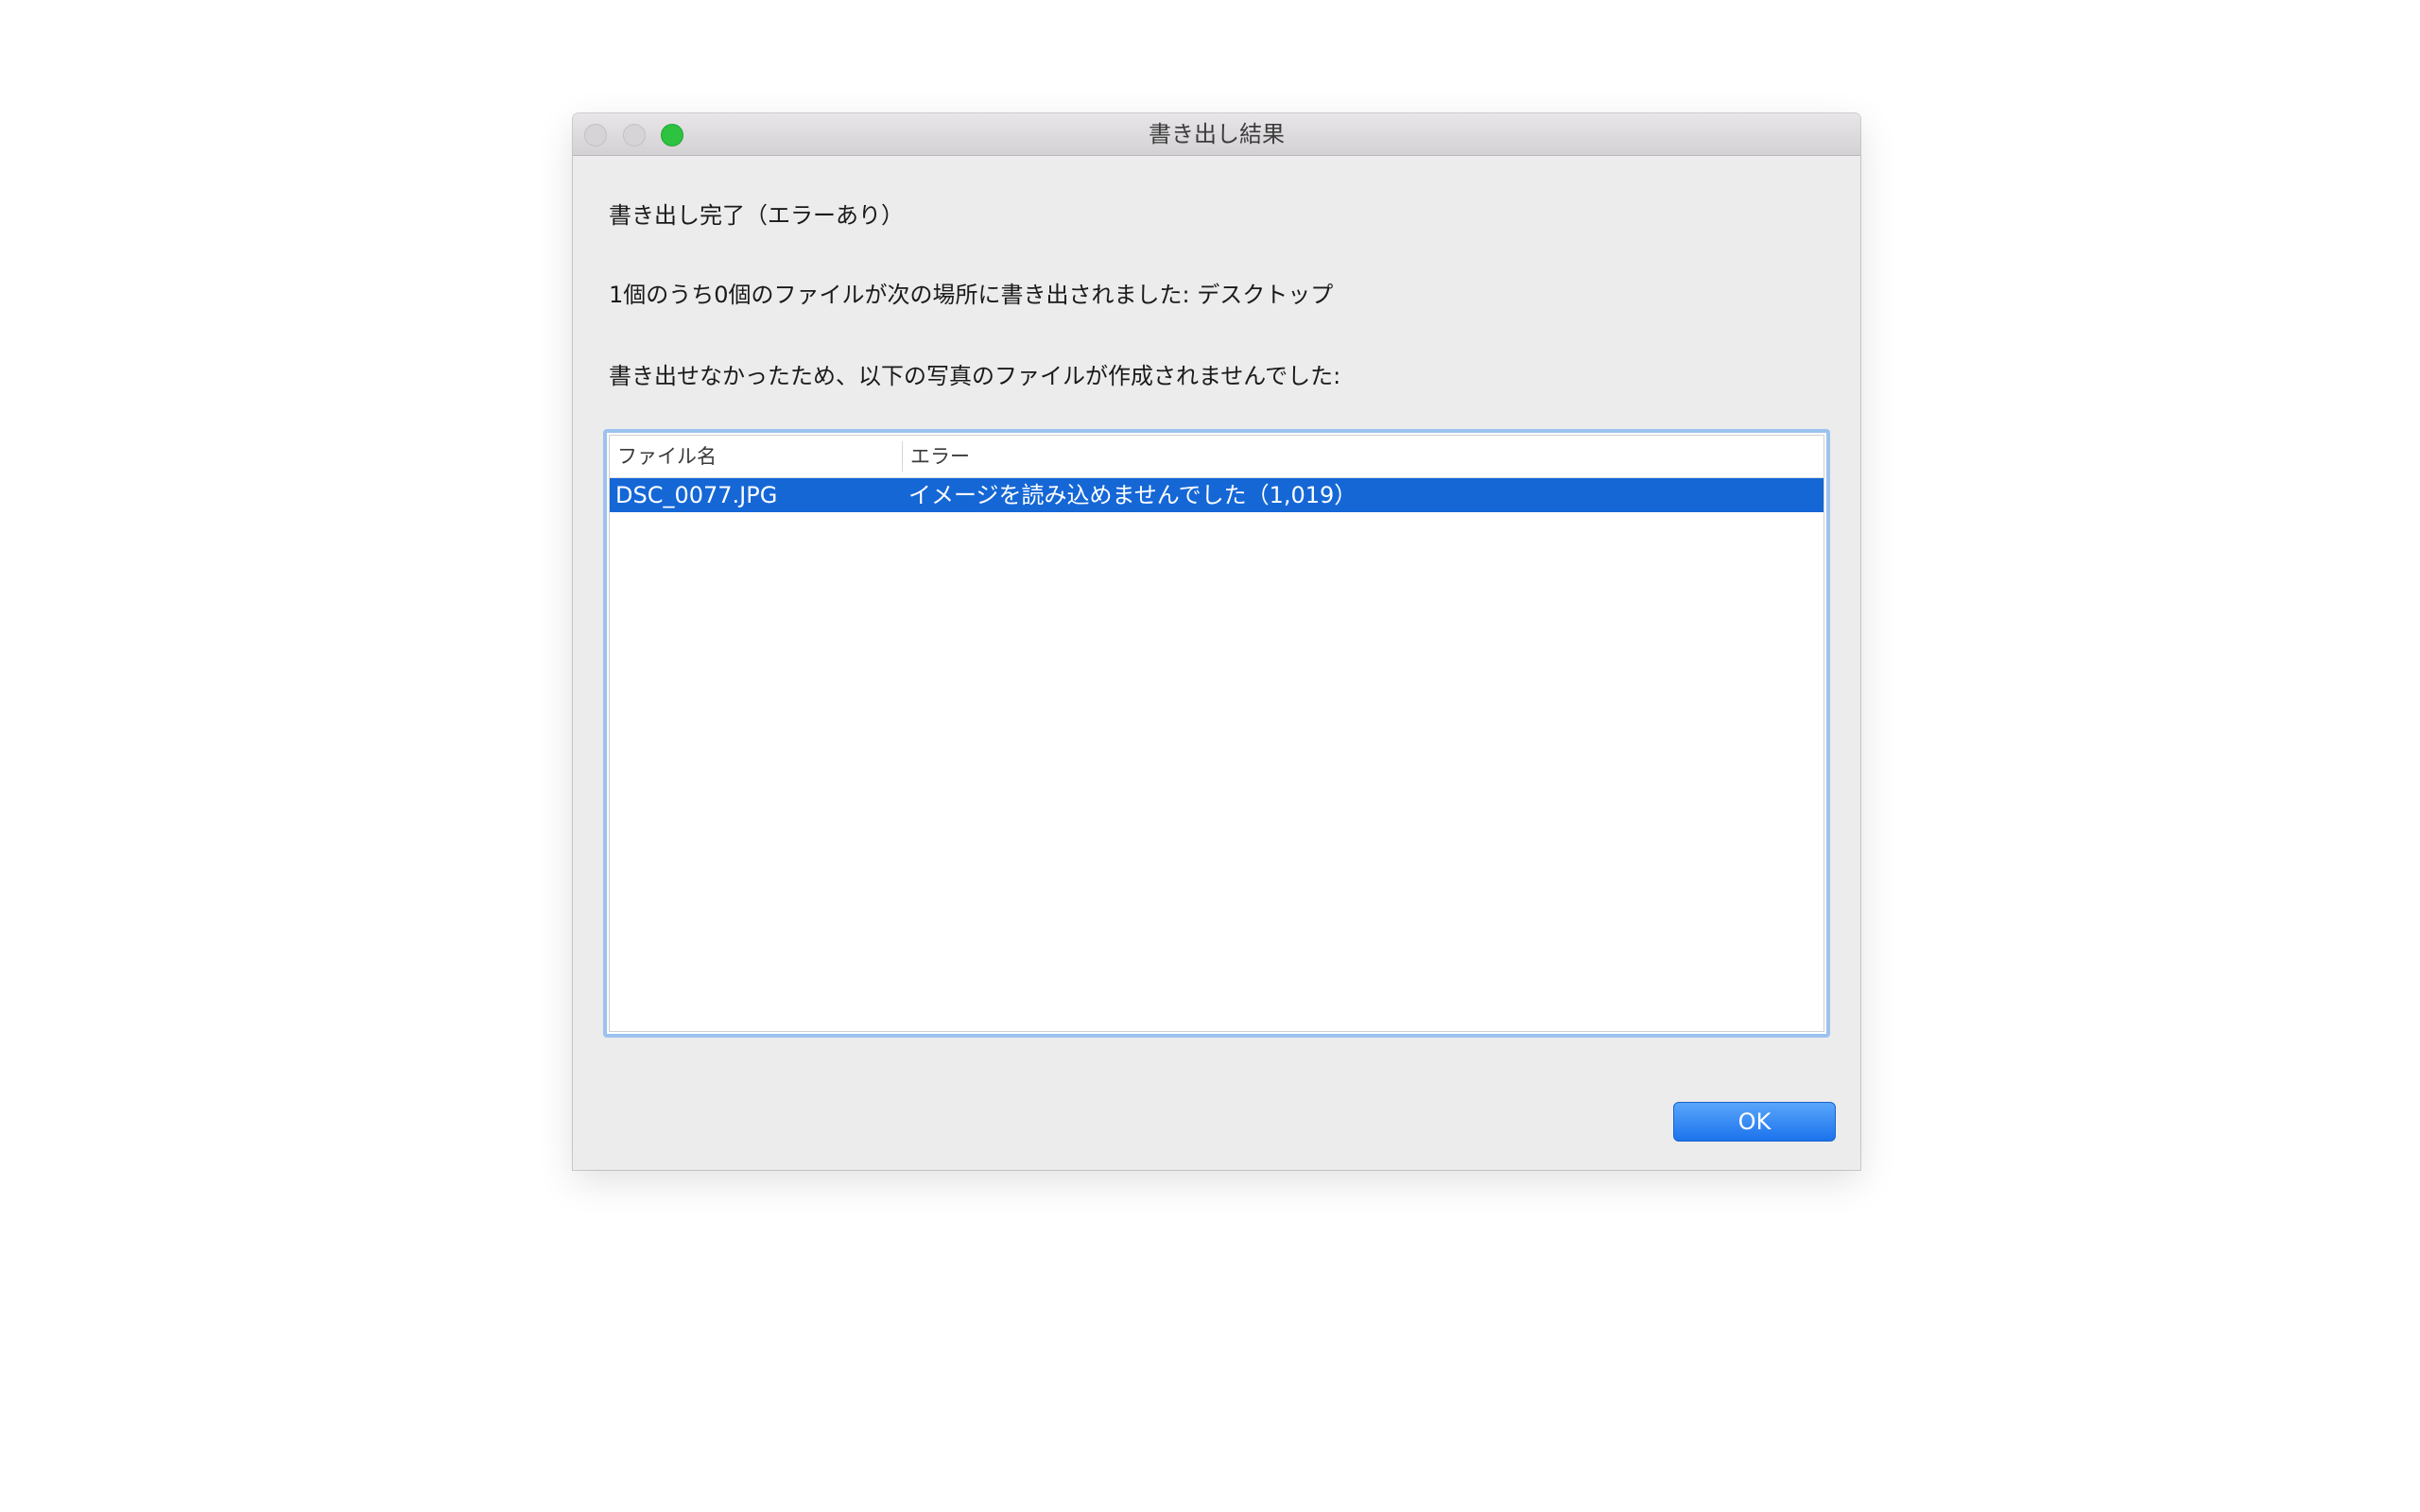  I want to click on table-row: DSC_0077.JPG イメージを読み込めませんでした（1,019）, so click(1217, 495).